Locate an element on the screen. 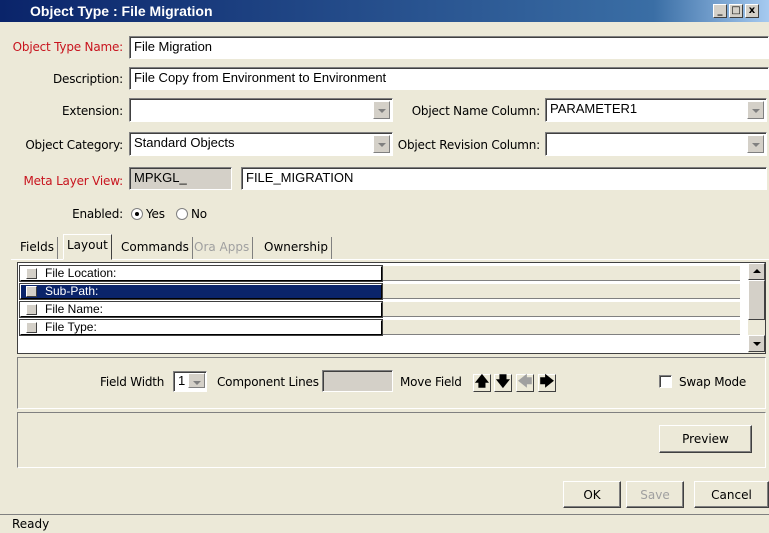 This screenshot has height=533, width=769. object-name-column-select: PARAMETER1 is located at coordinates (656, 110).